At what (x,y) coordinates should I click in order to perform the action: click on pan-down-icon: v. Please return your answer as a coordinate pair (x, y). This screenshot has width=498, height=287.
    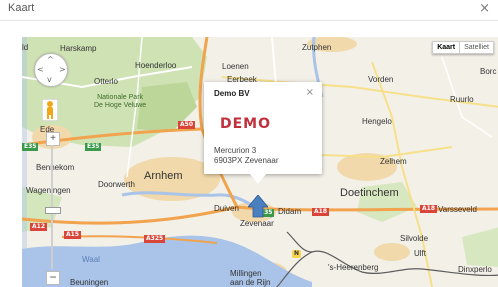
    Looking at the image, I should click on (49, 79).